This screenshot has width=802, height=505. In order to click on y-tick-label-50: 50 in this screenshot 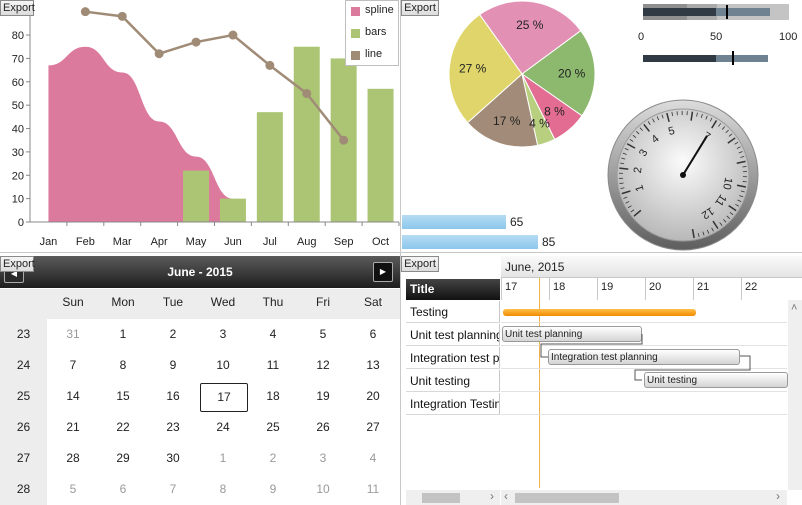, I will do `click(18, 106)`.